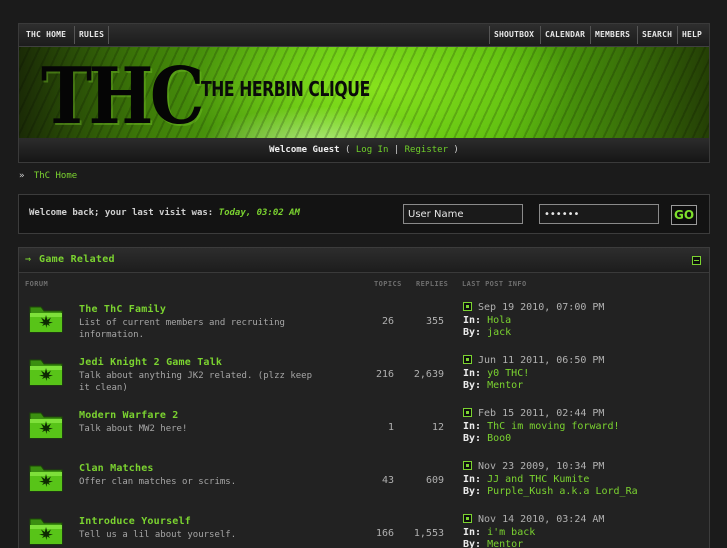 Image resolution: width=727 pixels, height=548 pixels. Describe the element at coordinates (135, 521) in the screenshot. I see `forum-name-link: Introduce Yourself` at that location.